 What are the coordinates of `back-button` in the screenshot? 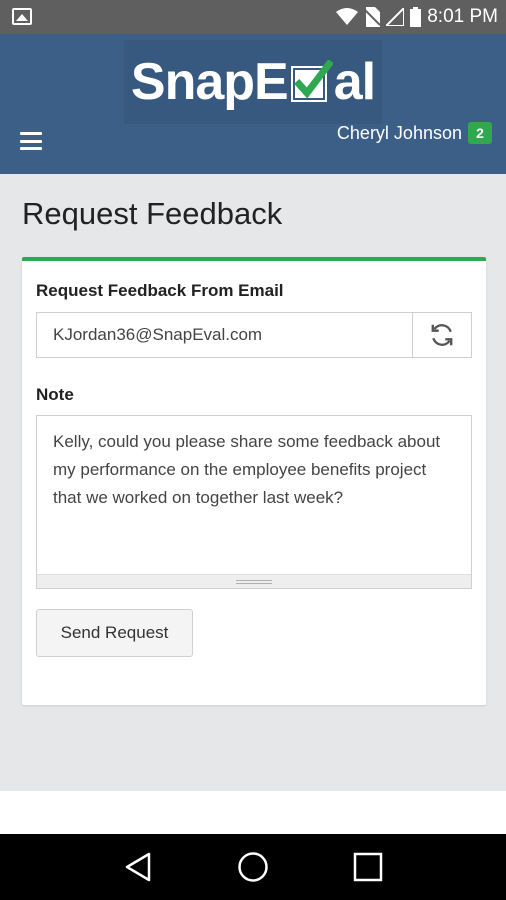 It's located at (138, 867).